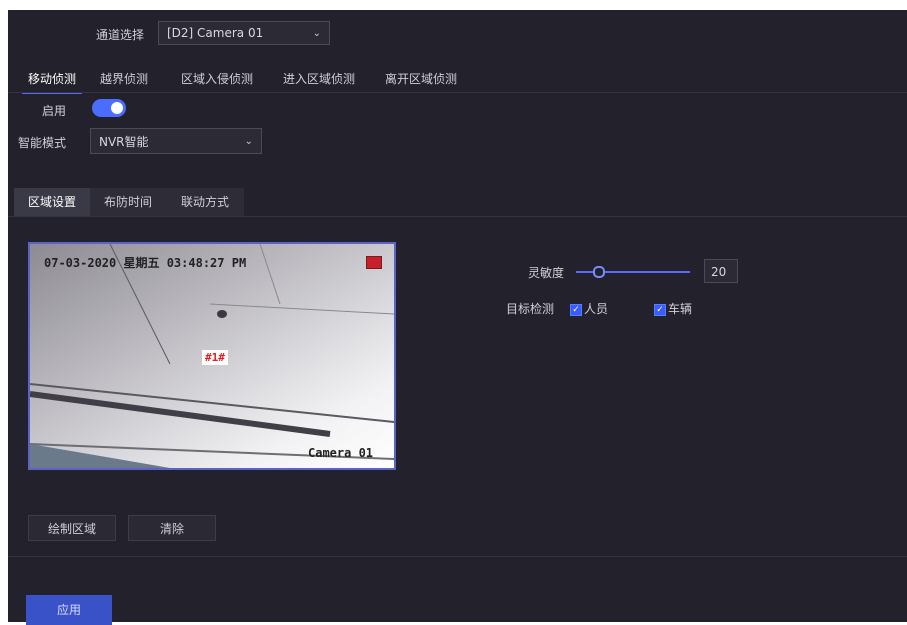 This screenshot has height=625, width=907. I want to click on channel-select: [D2] Camera 01 ⌄, so click(244, 33).